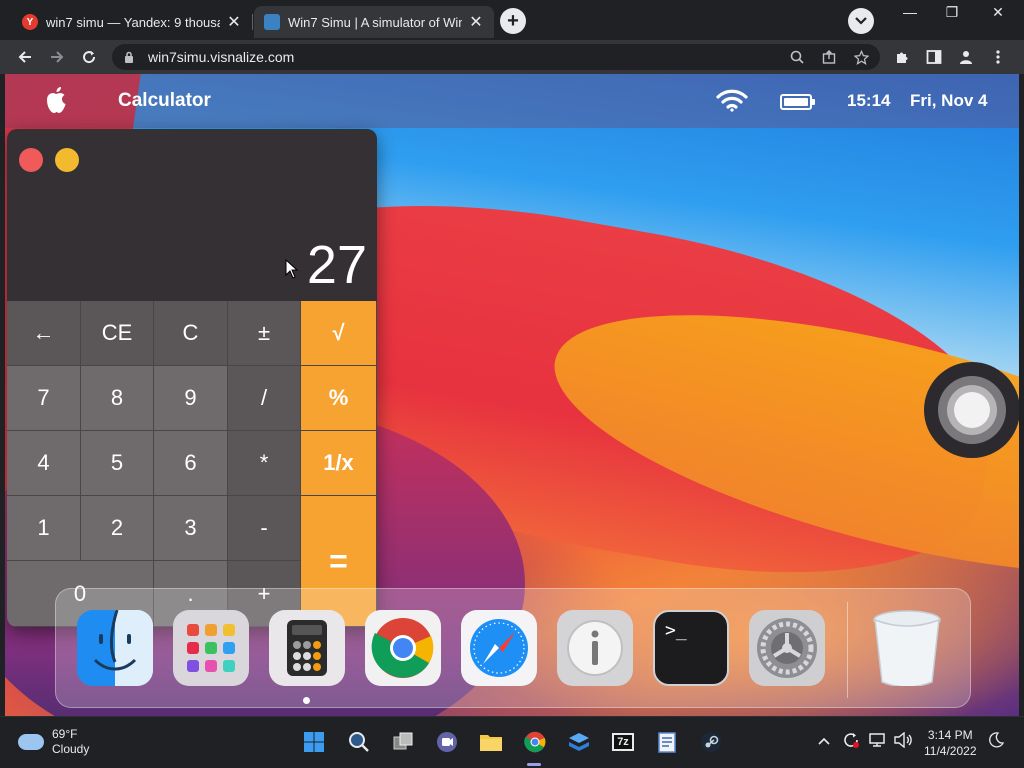 This screenshot has width=1024, height=768. What do you see at coordinates (950, 743) in the screenshot?
I see `taskbar-clock: 3:14 PM 11/4/2022` at bounding box center [950, 743].